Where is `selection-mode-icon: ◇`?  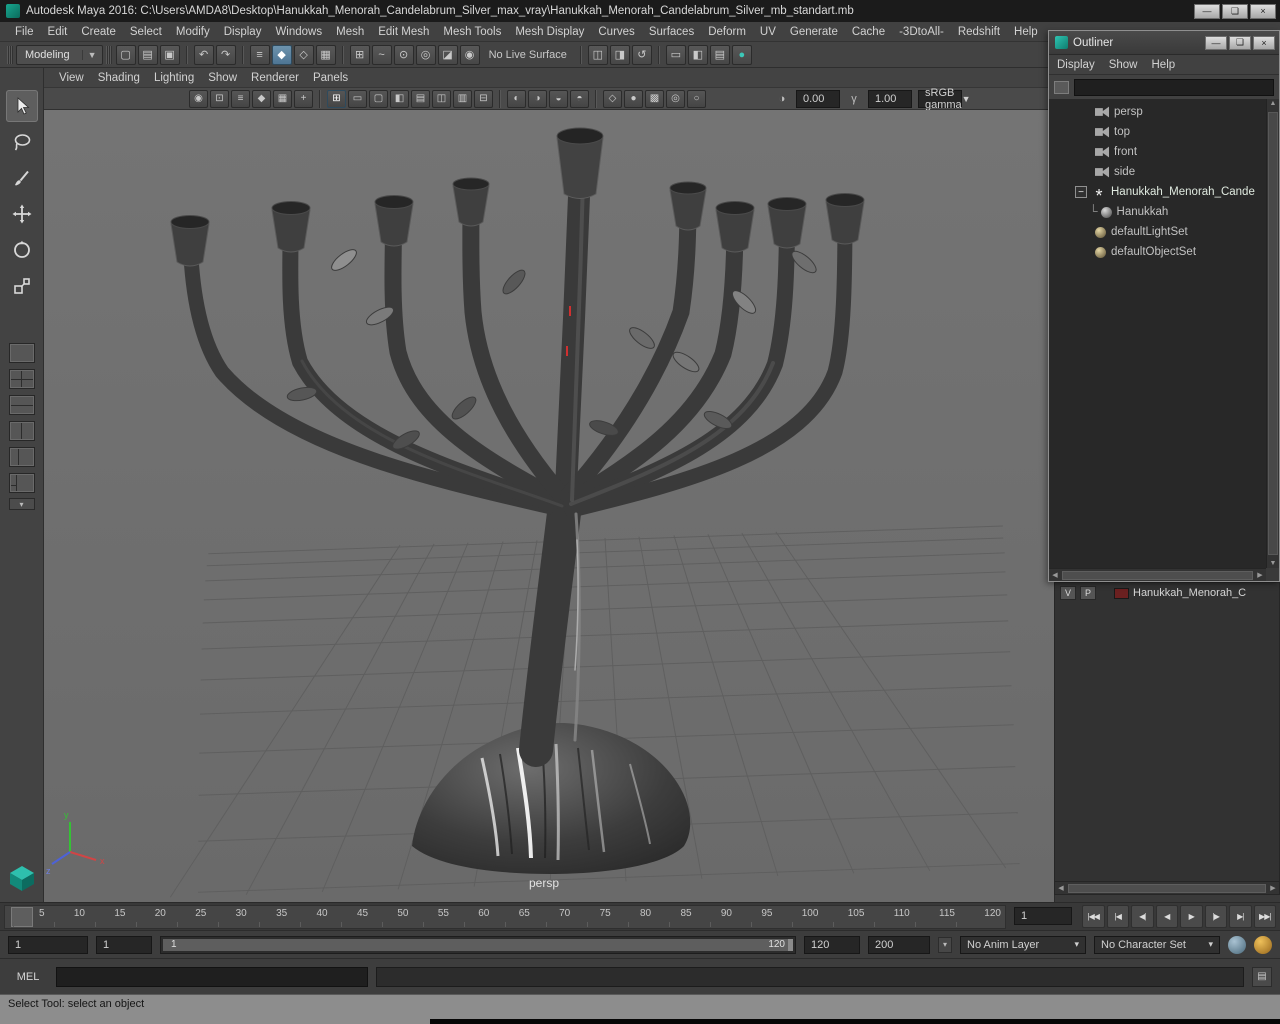
selection-mode-icon: ◇ is located at coordinates (303, 54).